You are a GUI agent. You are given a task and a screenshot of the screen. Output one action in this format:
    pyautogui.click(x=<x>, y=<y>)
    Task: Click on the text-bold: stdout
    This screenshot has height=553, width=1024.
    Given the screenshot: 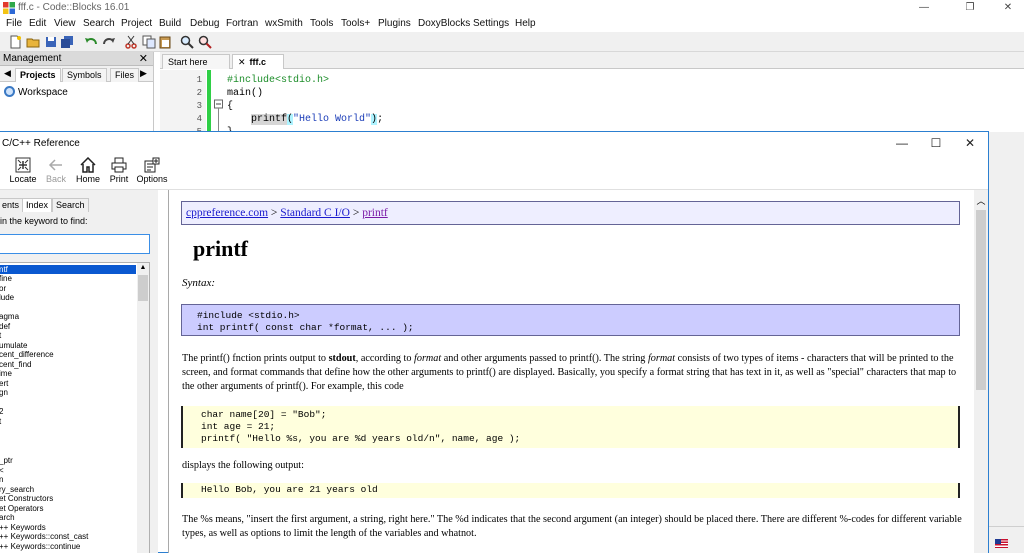 What is the action you would take?
    pyautogui.click(x=342, y=358)
    